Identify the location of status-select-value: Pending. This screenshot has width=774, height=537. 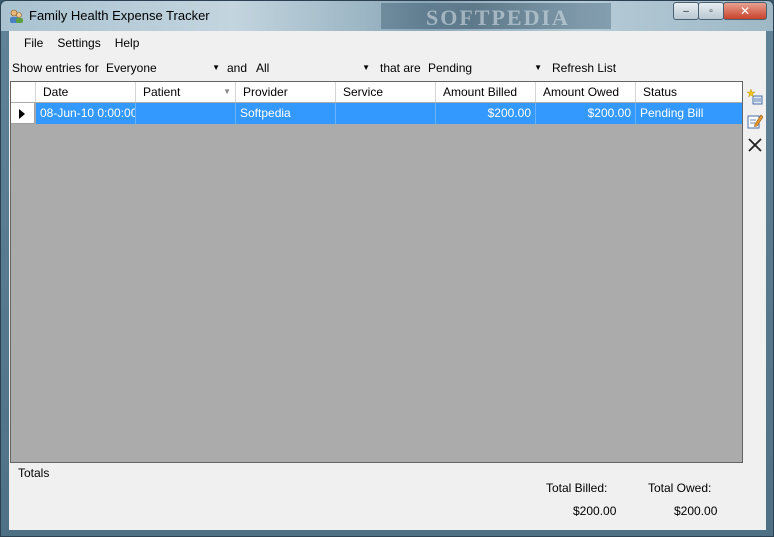
(450, 68).